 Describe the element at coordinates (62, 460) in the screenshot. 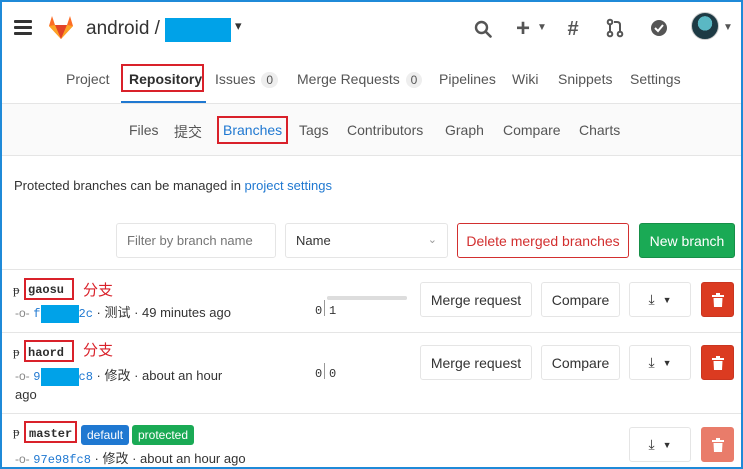

I see `commit-sha-link: 97e98fc8` at that location.